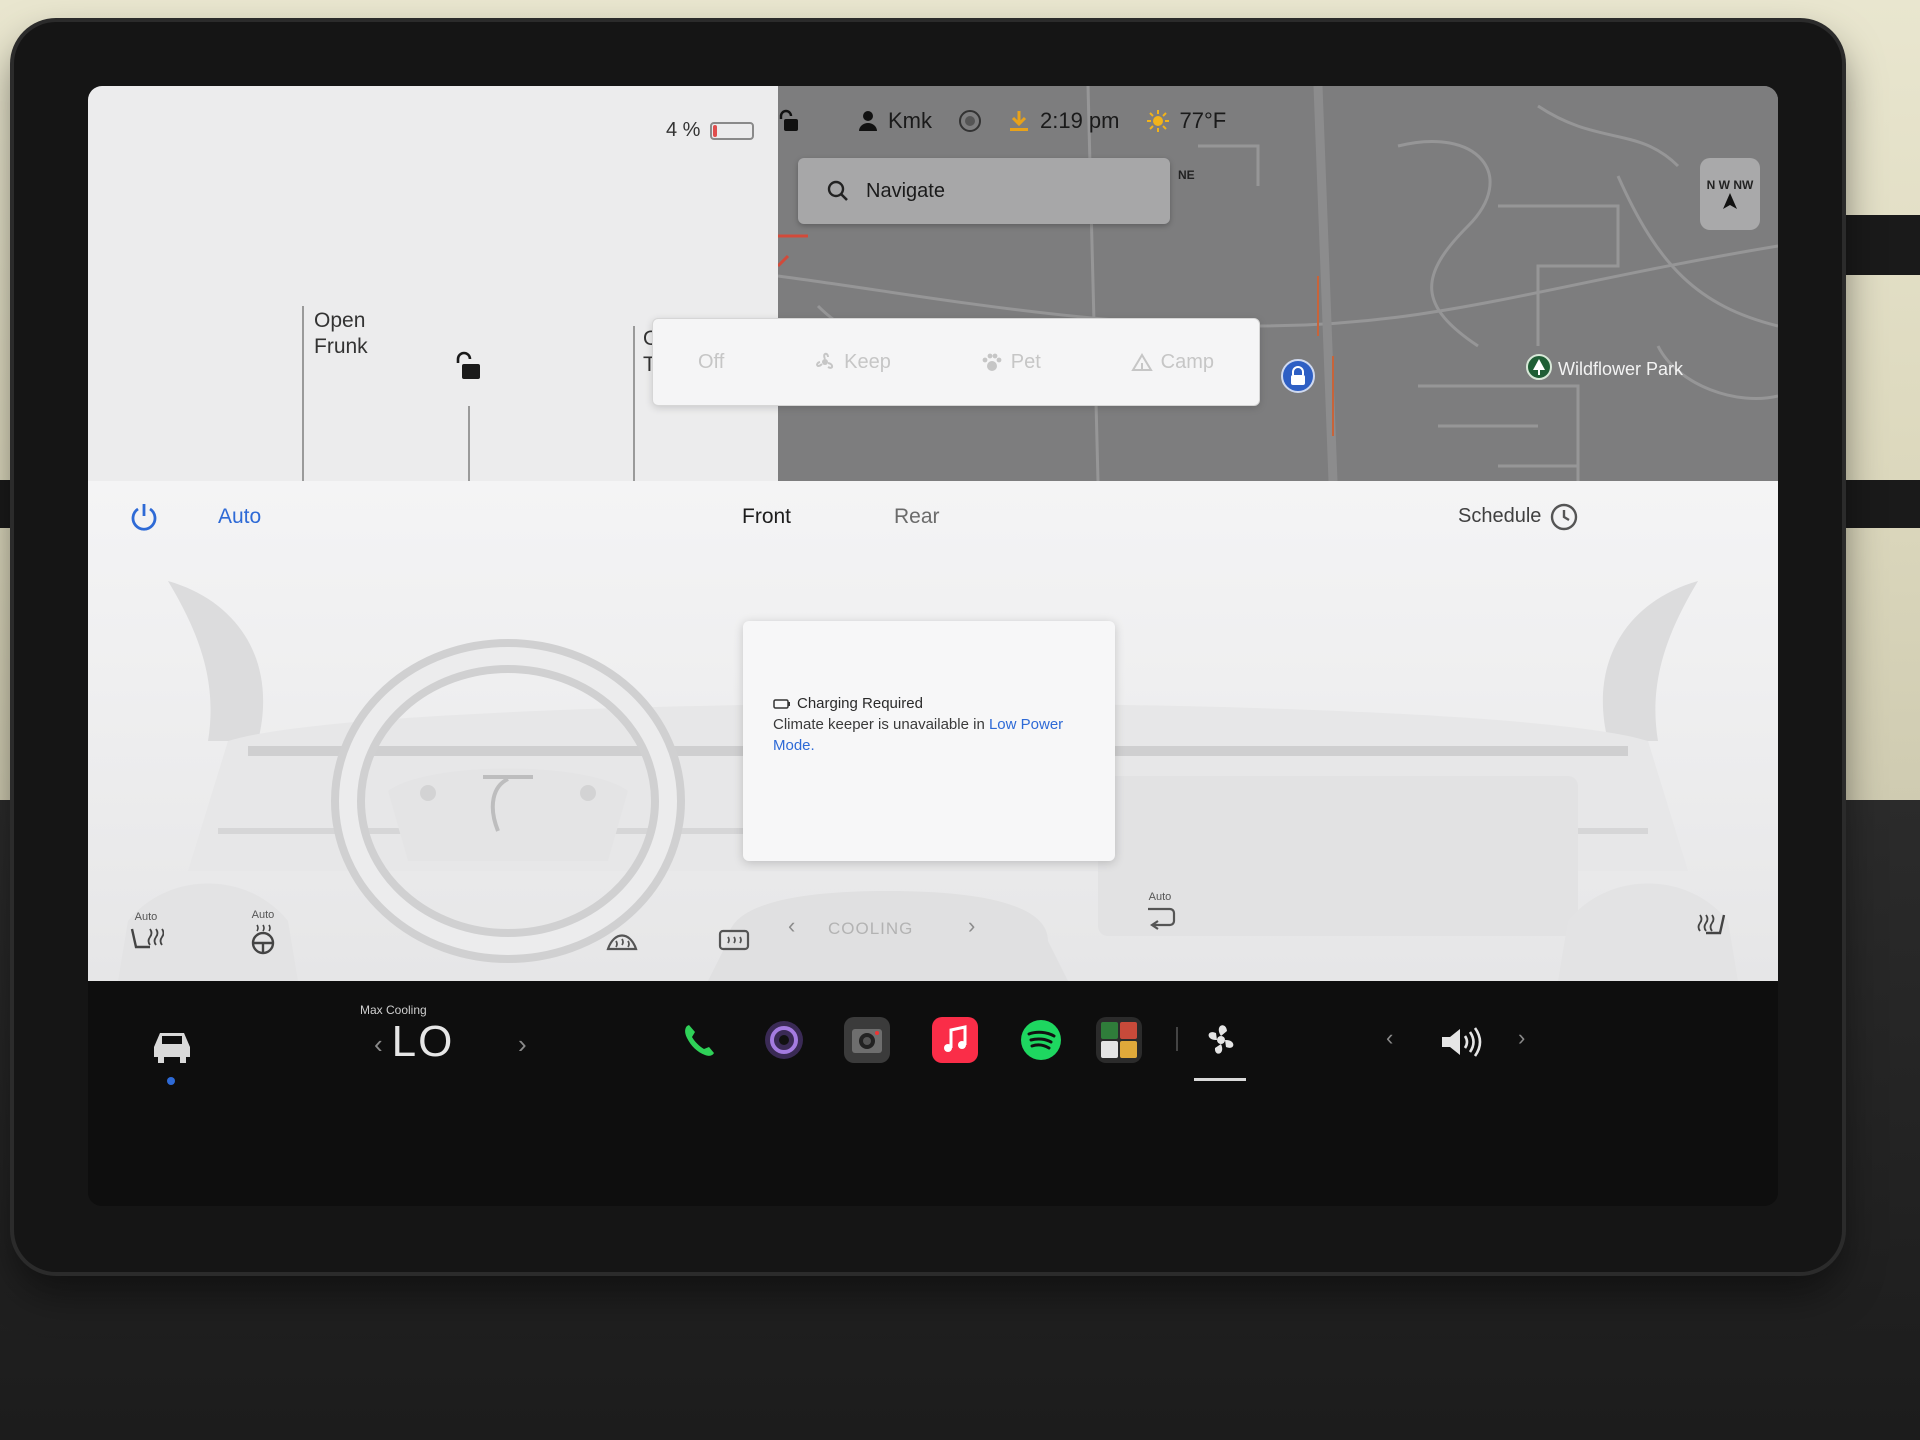  Describe the element at coordinates (992, 362) in the screenshot. I see `paw-icon` at that location.